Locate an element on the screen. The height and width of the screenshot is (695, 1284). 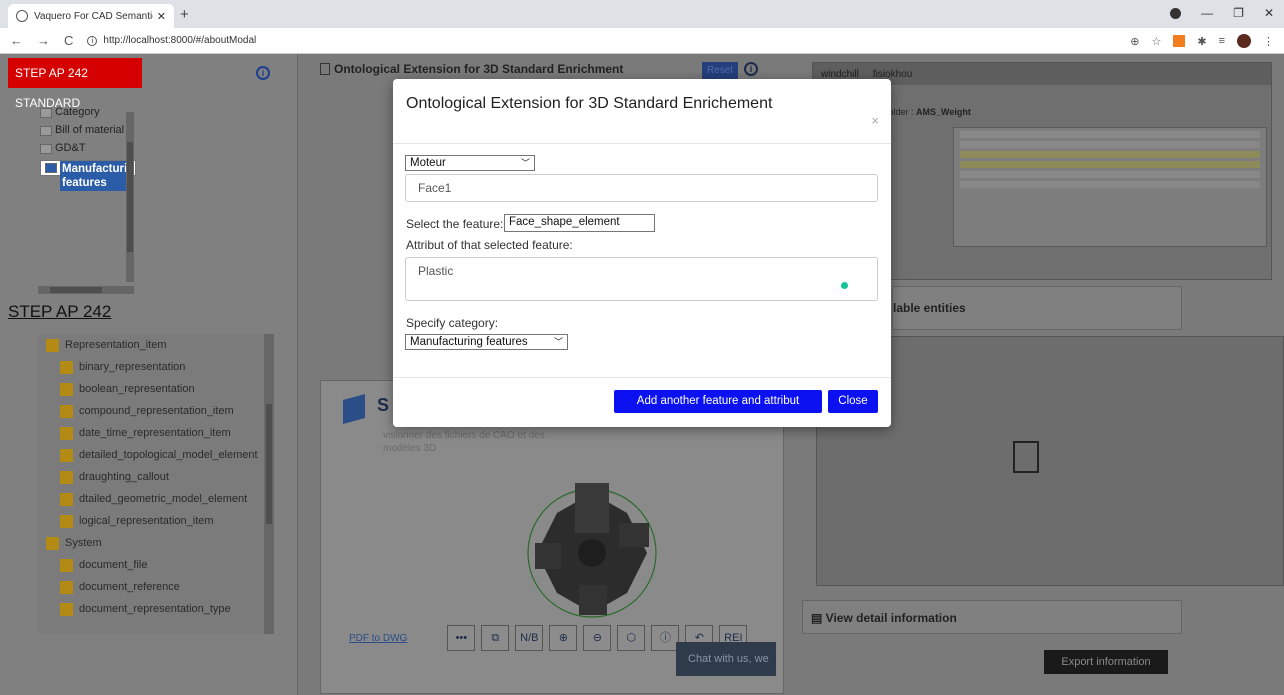
viewer-tool-button: N/B is located at coordinates (529, 638).